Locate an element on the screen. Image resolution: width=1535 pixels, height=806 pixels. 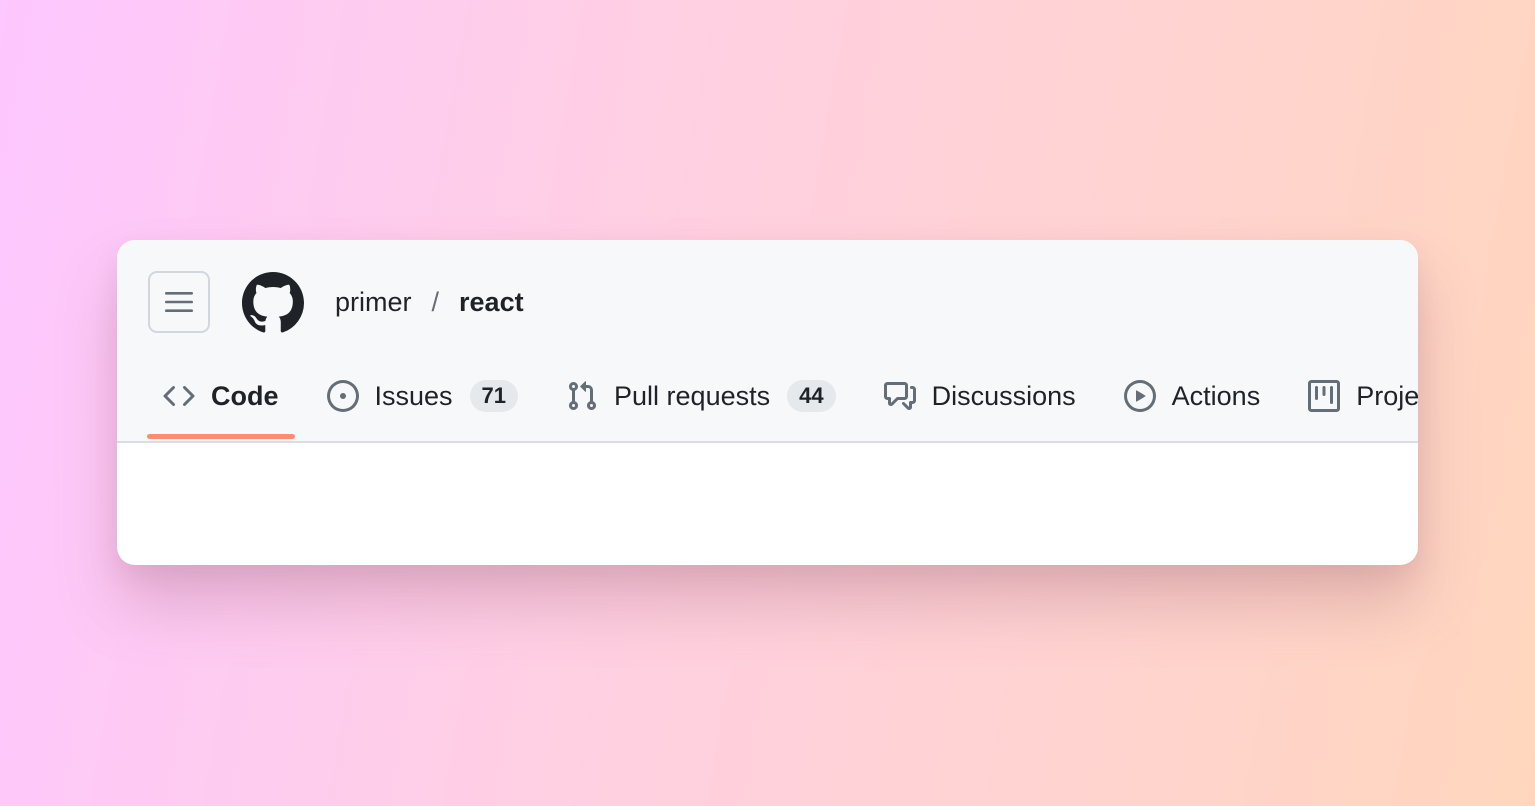
hamburger-menu-icon is located at coordinates (179, 302).